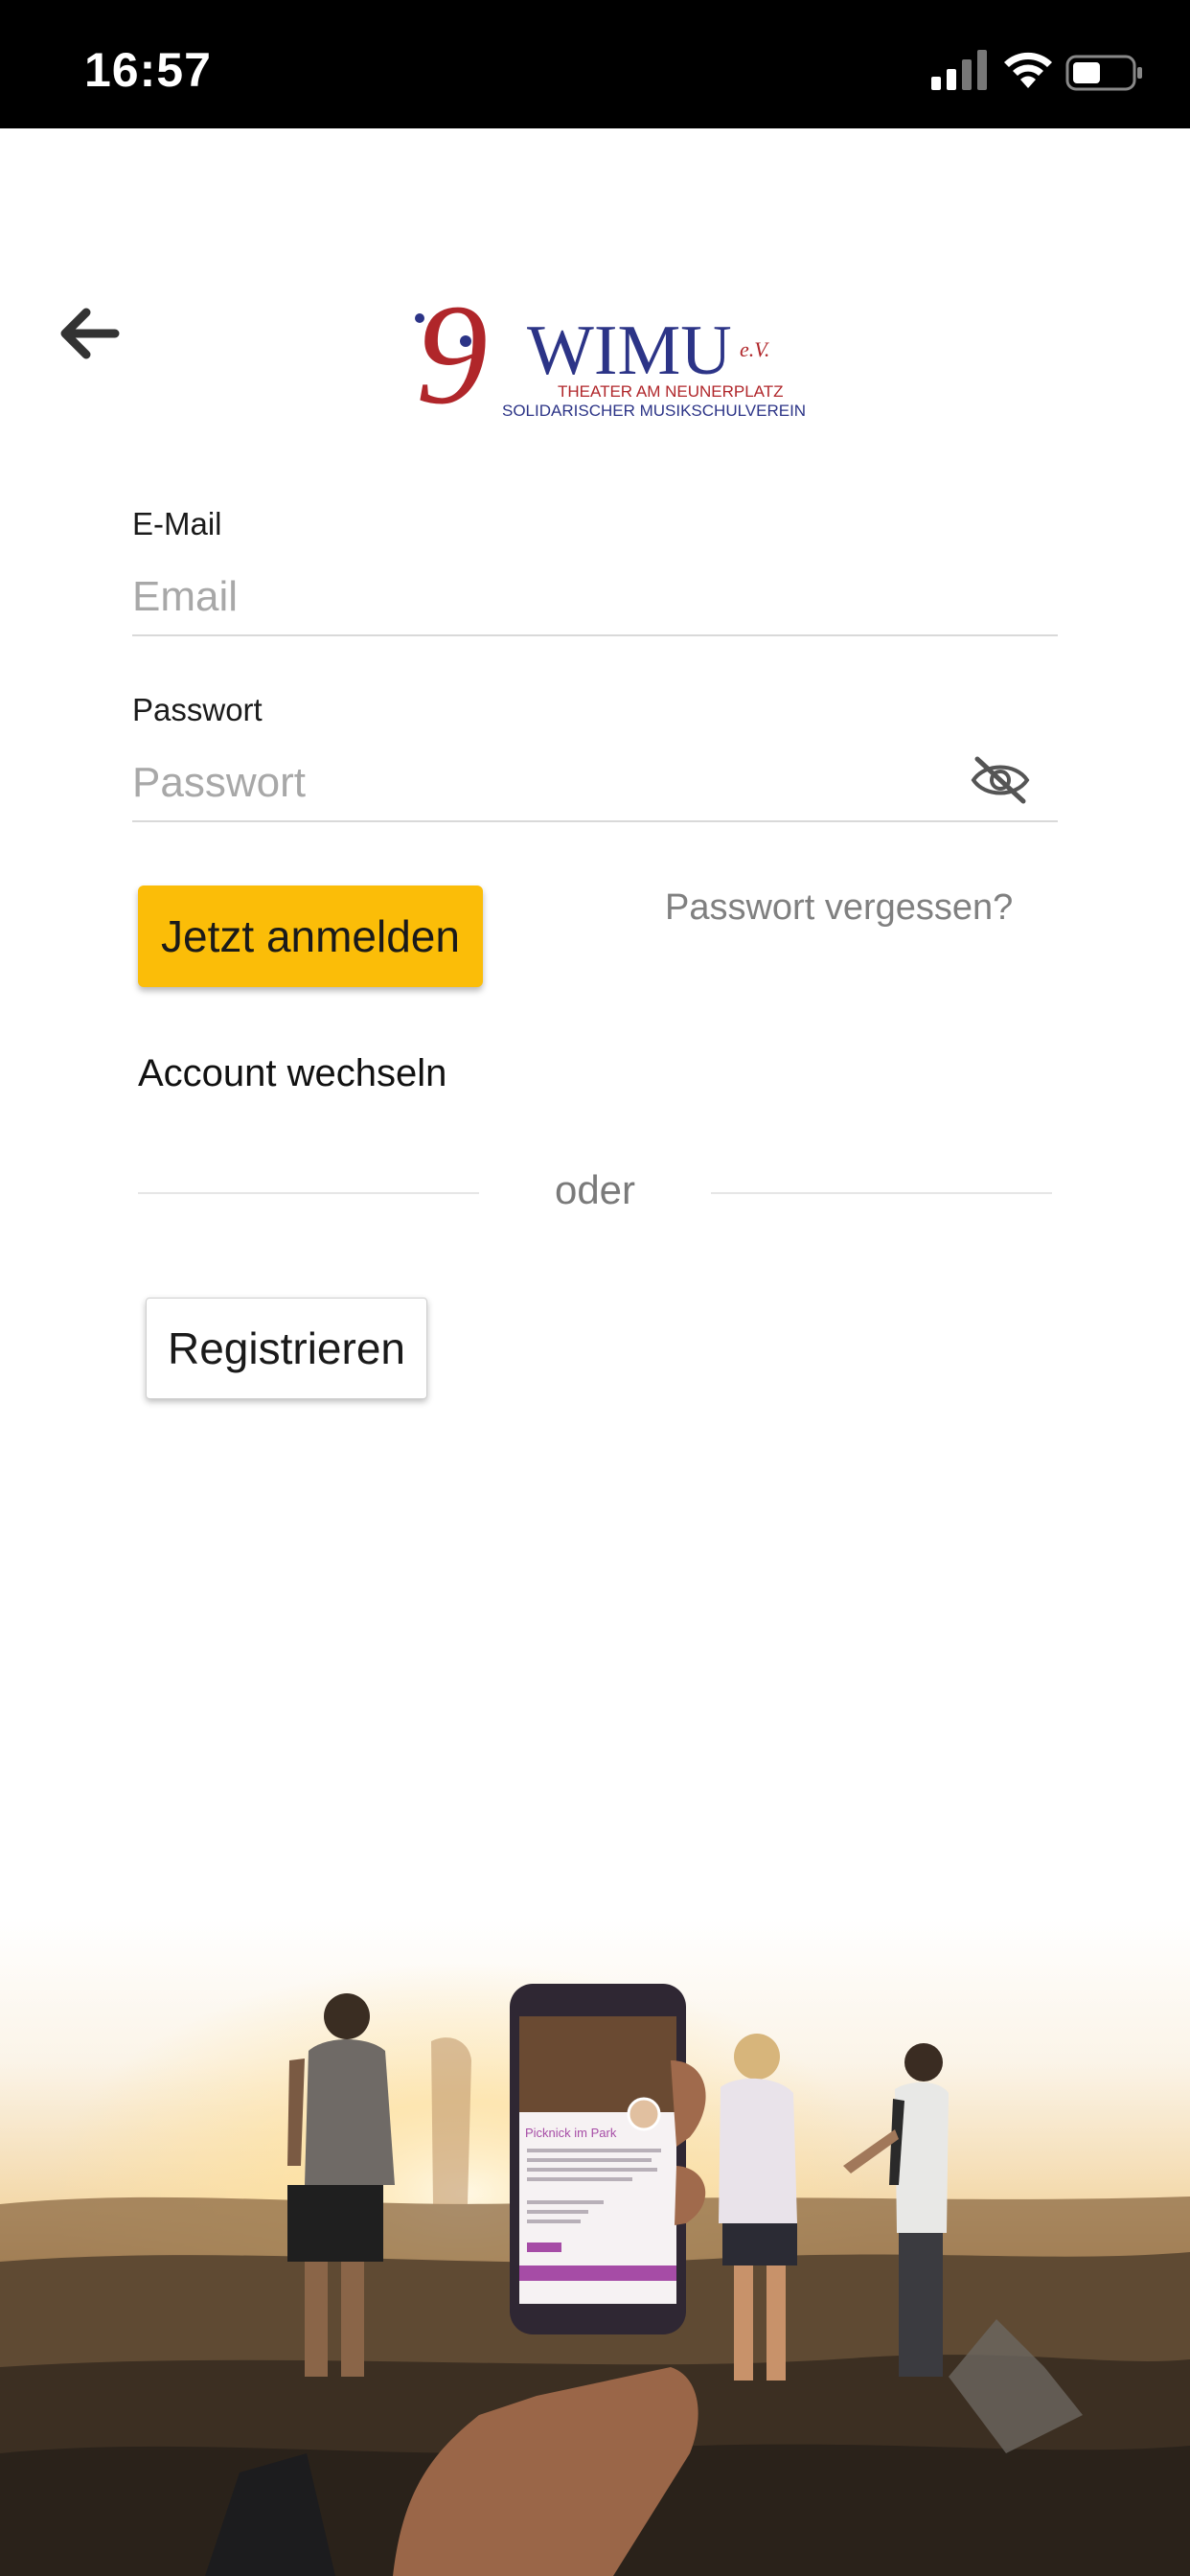  Describe the element at coordinates (959, 70) in the screenshot. I see `cellular-signal-icon` at that location.